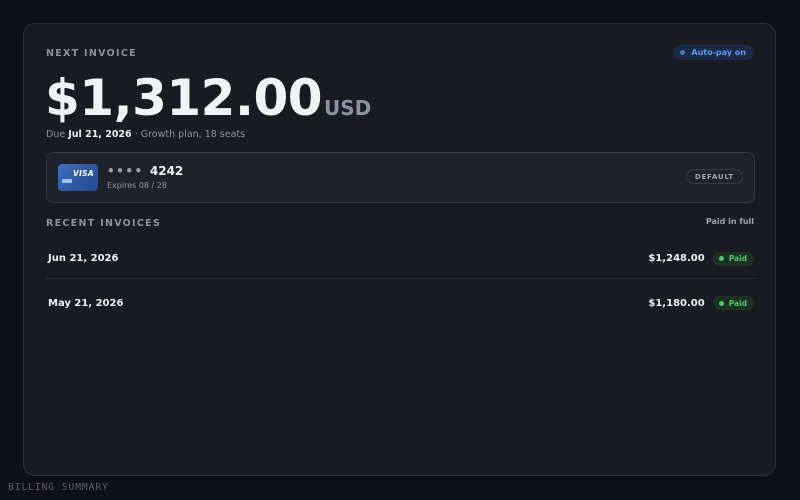  Describe the element at coordinates (56, 134) in the screenshot. I see `due-prefix: Due` at that location.